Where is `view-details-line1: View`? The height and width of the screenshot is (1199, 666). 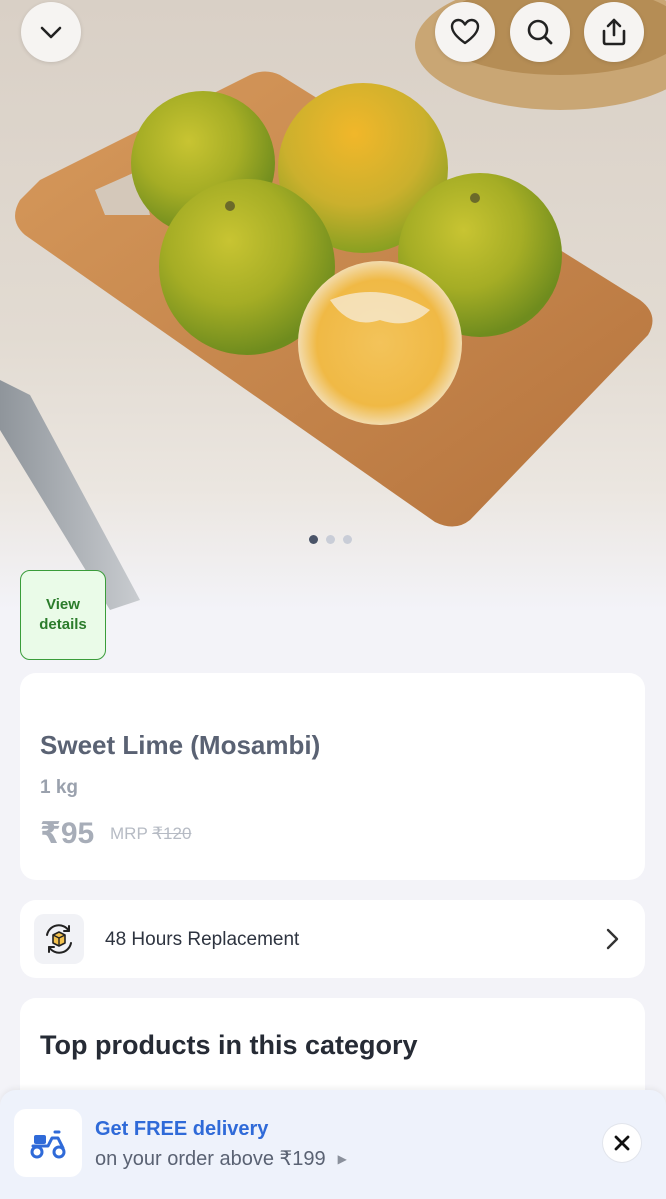 view-details-line1: View is located at coordinates (63, 604).